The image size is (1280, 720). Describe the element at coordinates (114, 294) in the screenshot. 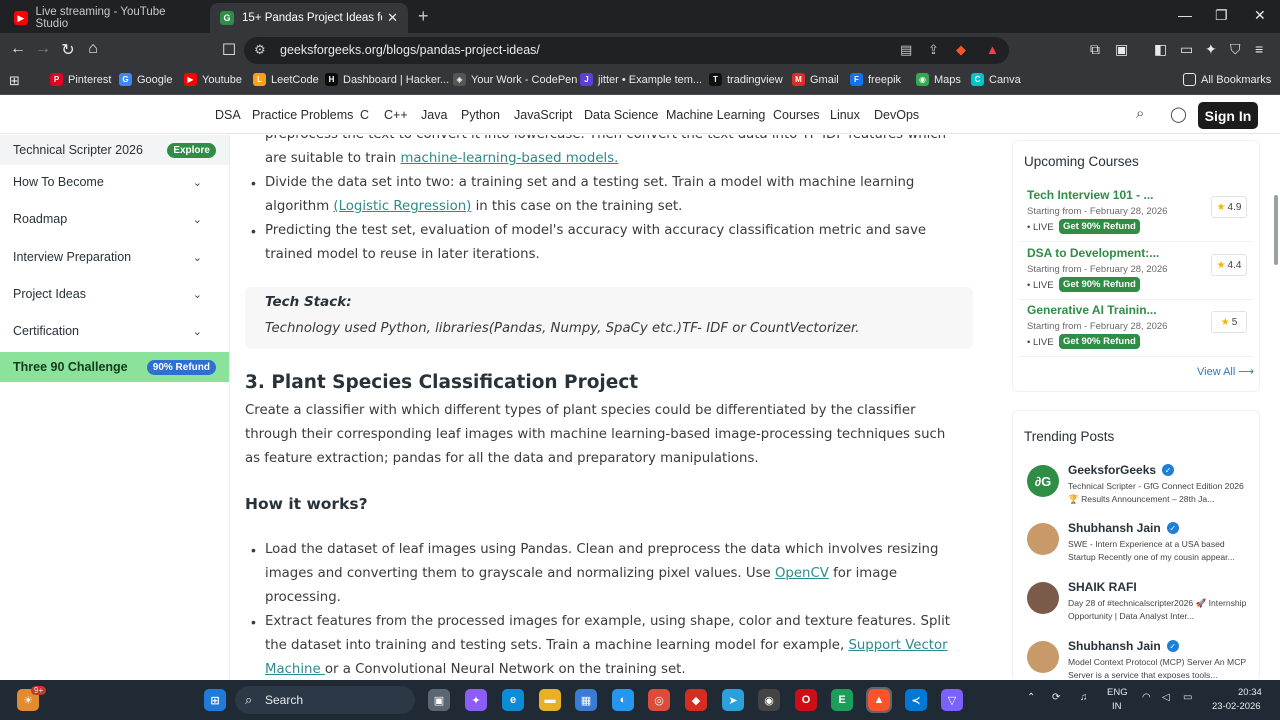

I see `sidebar-item-project-ideas: Project Ideas ⌄` at that location.